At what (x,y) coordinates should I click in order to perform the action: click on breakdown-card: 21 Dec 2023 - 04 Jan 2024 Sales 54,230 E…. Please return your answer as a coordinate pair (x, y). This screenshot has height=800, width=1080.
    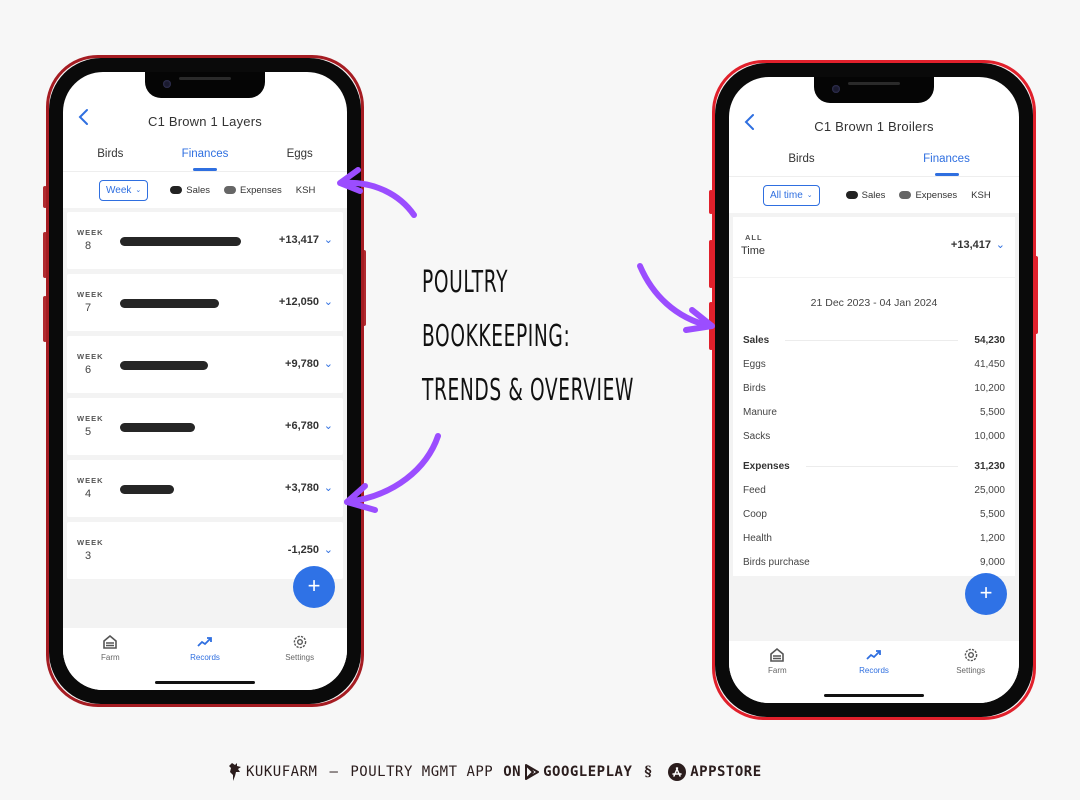
    Looking at the image, I should click on (874, 427).